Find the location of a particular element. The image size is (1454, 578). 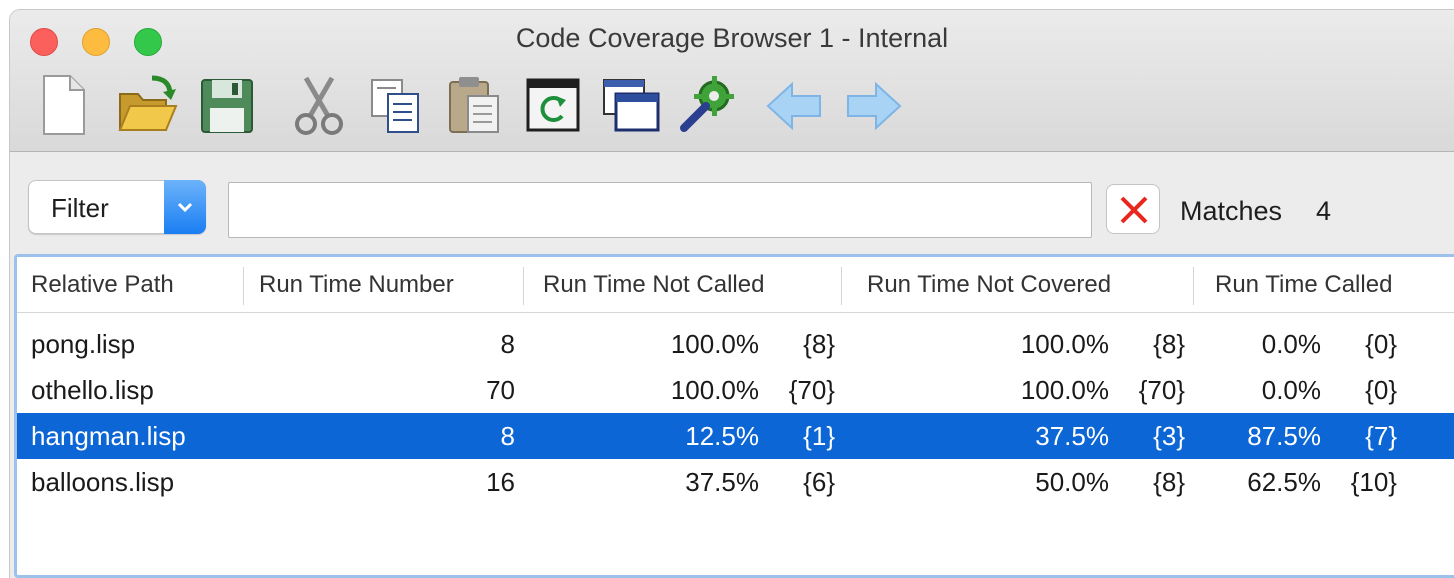

number-cell: 70 is located at coordinates (500, 390).